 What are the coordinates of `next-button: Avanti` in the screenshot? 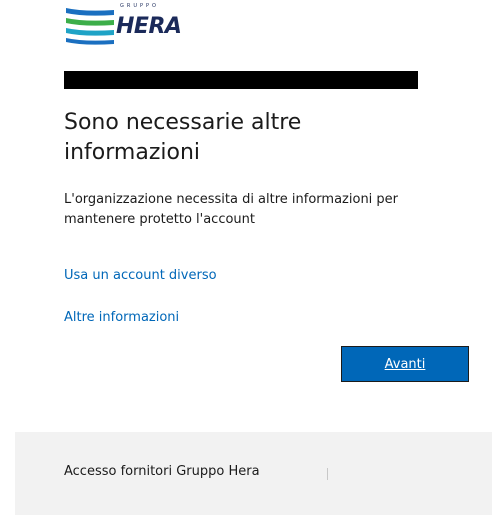 It's located at (405, 364).